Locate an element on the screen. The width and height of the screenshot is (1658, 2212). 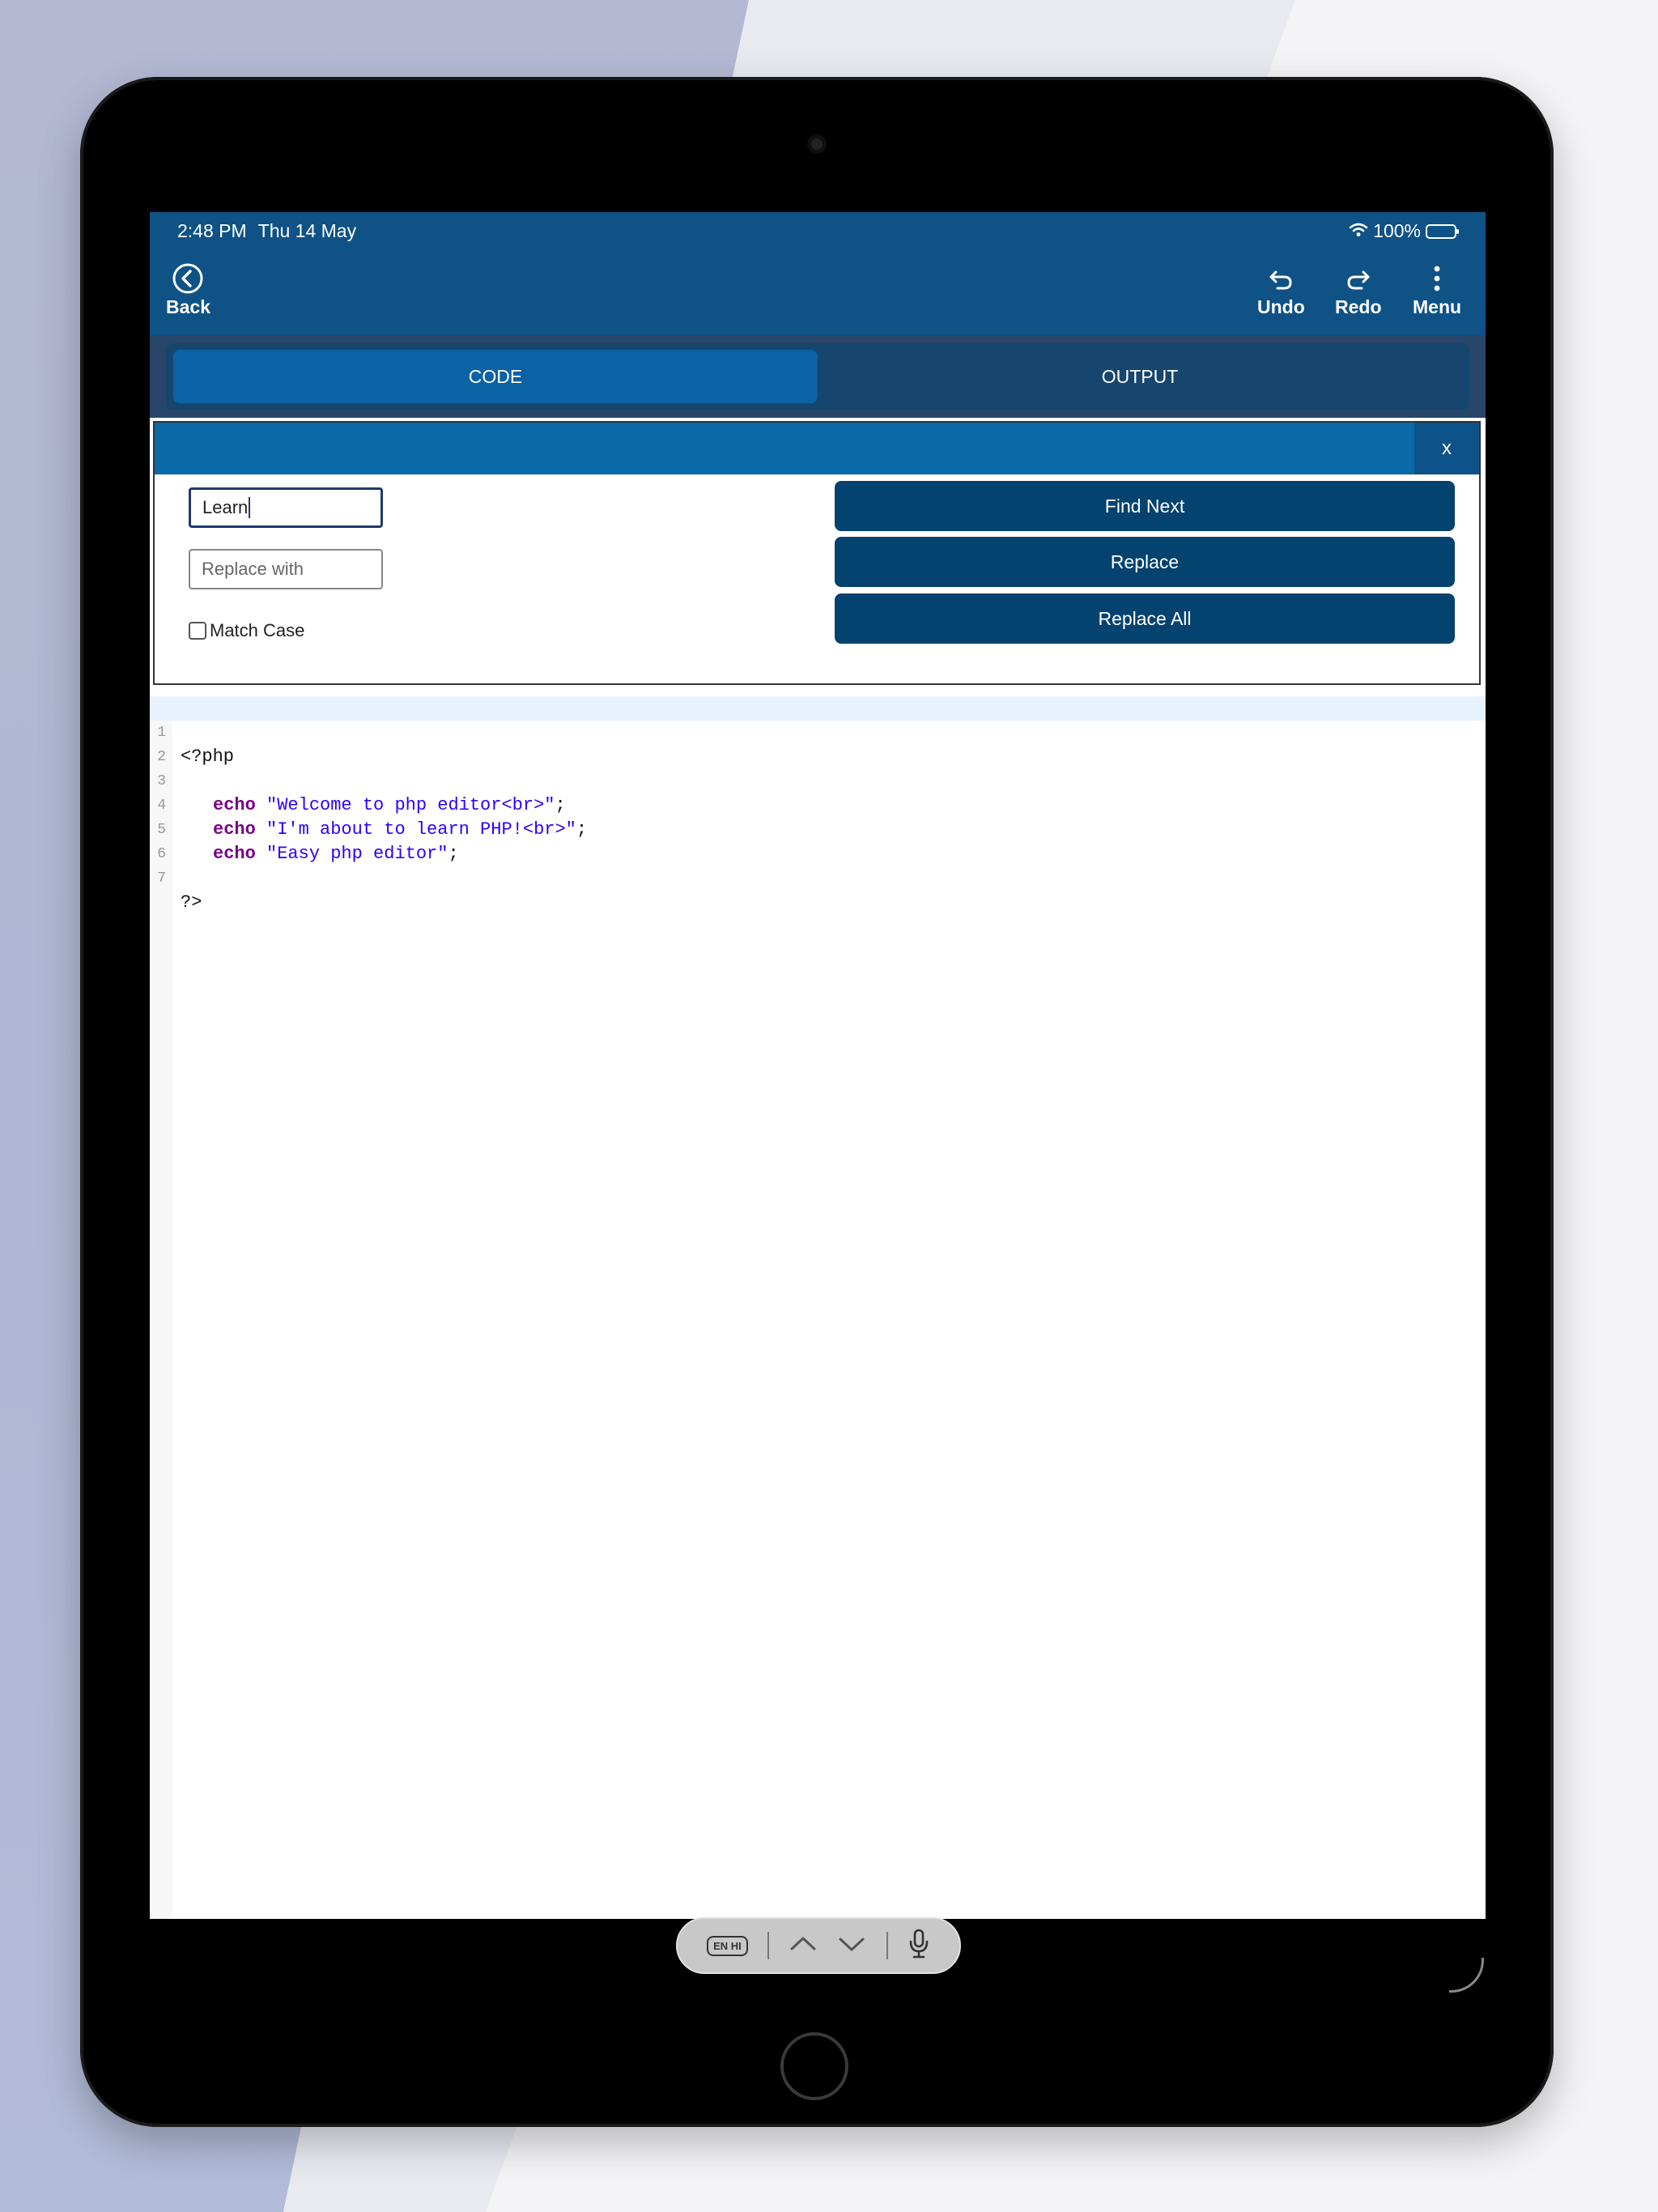
replace-button: Replace is located at coordinates (1145, 562).